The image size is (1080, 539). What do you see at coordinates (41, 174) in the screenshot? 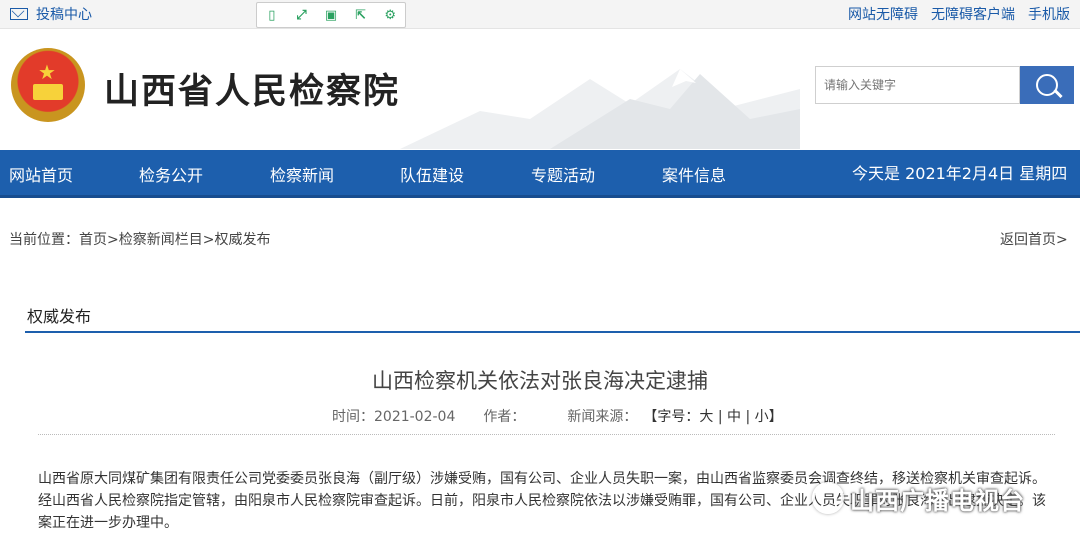
I see `nav-home: 网站首页` at bounding box center [41, 174].